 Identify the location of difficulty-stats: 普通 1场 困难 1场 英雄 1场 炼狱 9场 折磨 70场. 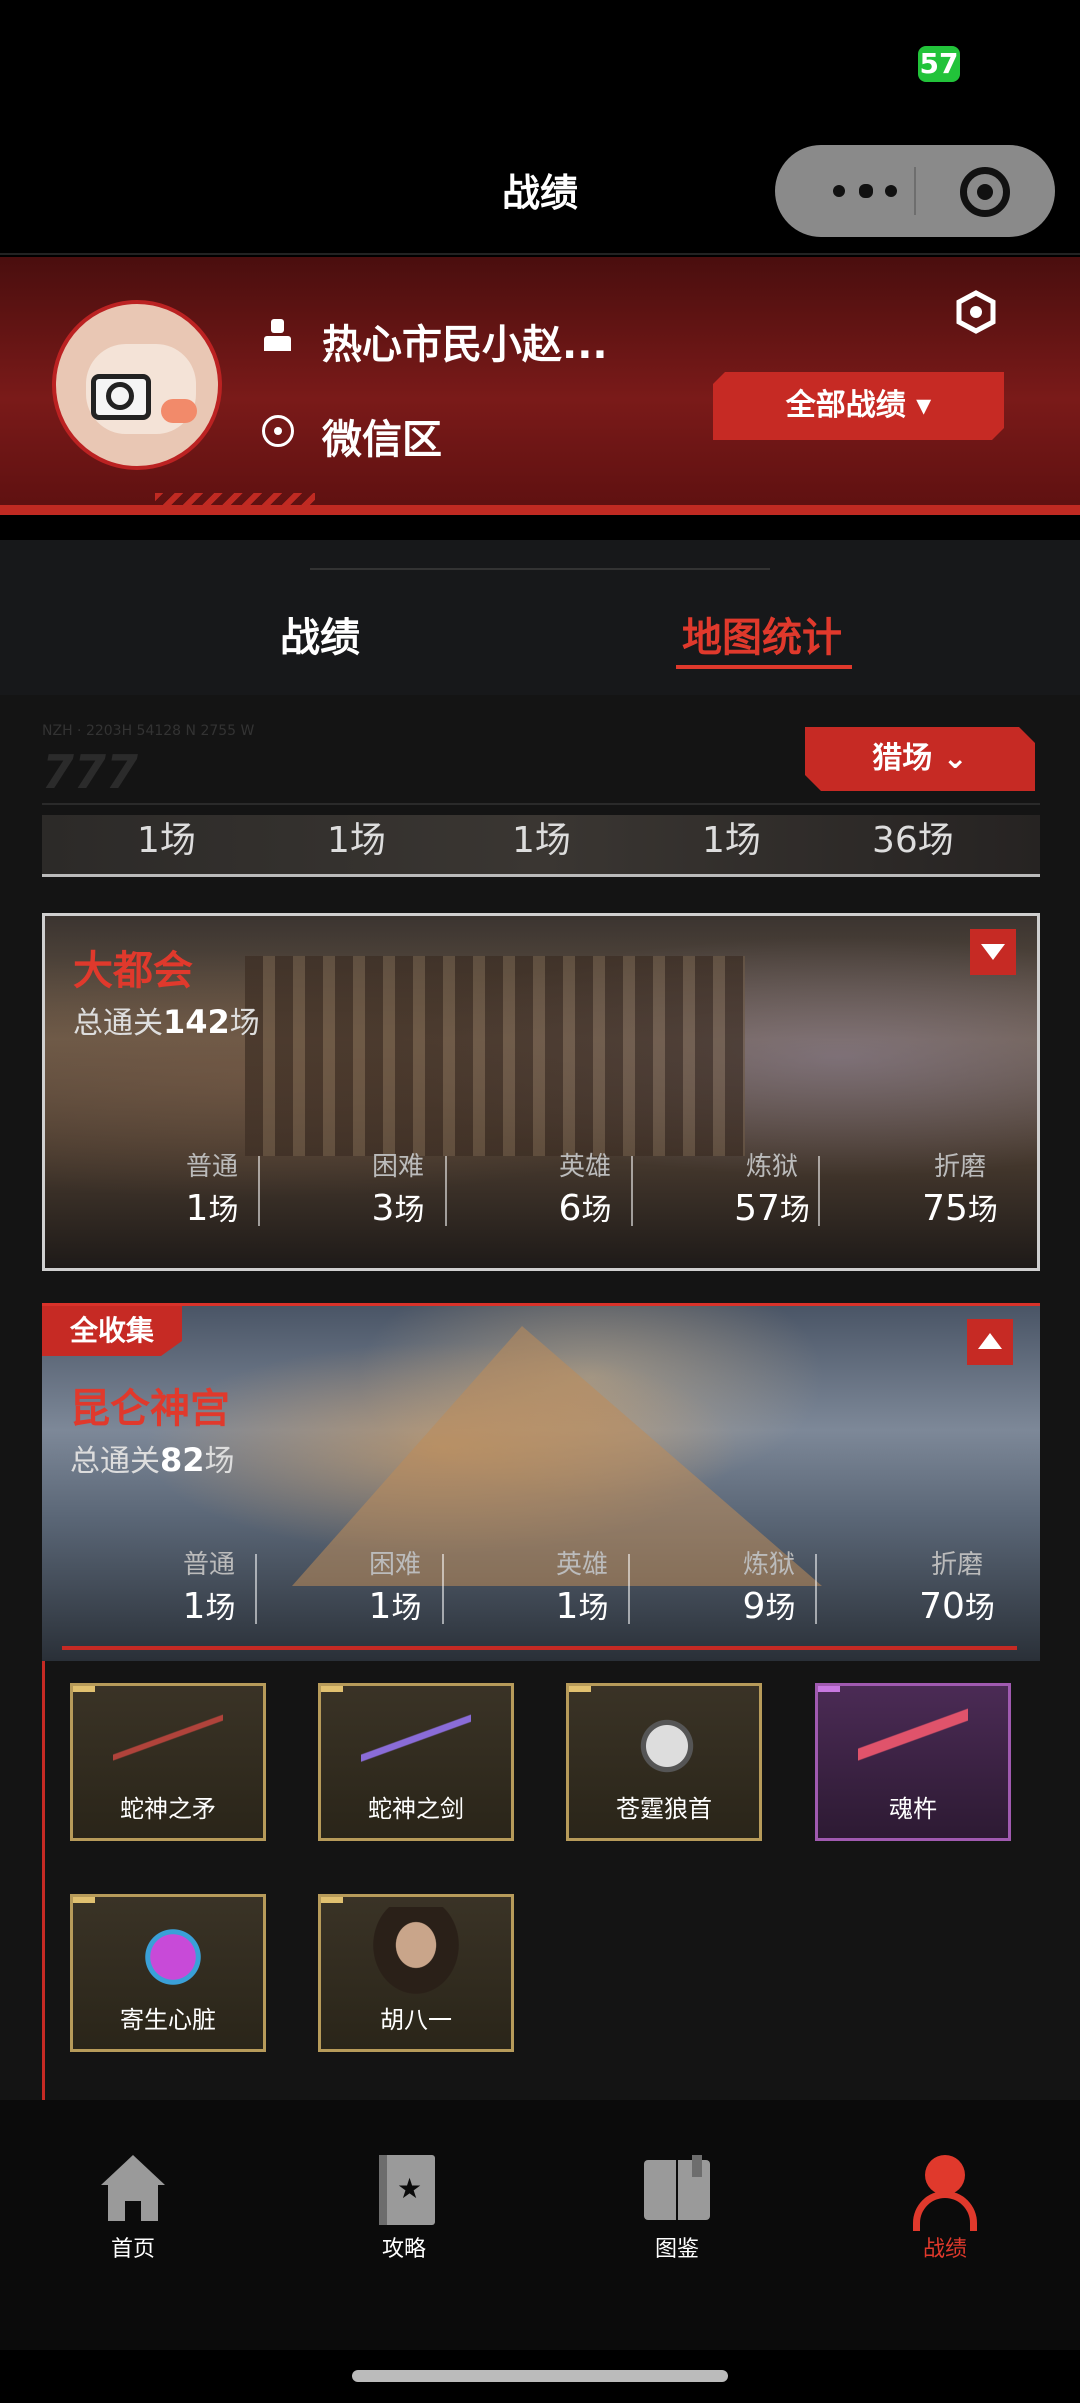
(541, 1599).